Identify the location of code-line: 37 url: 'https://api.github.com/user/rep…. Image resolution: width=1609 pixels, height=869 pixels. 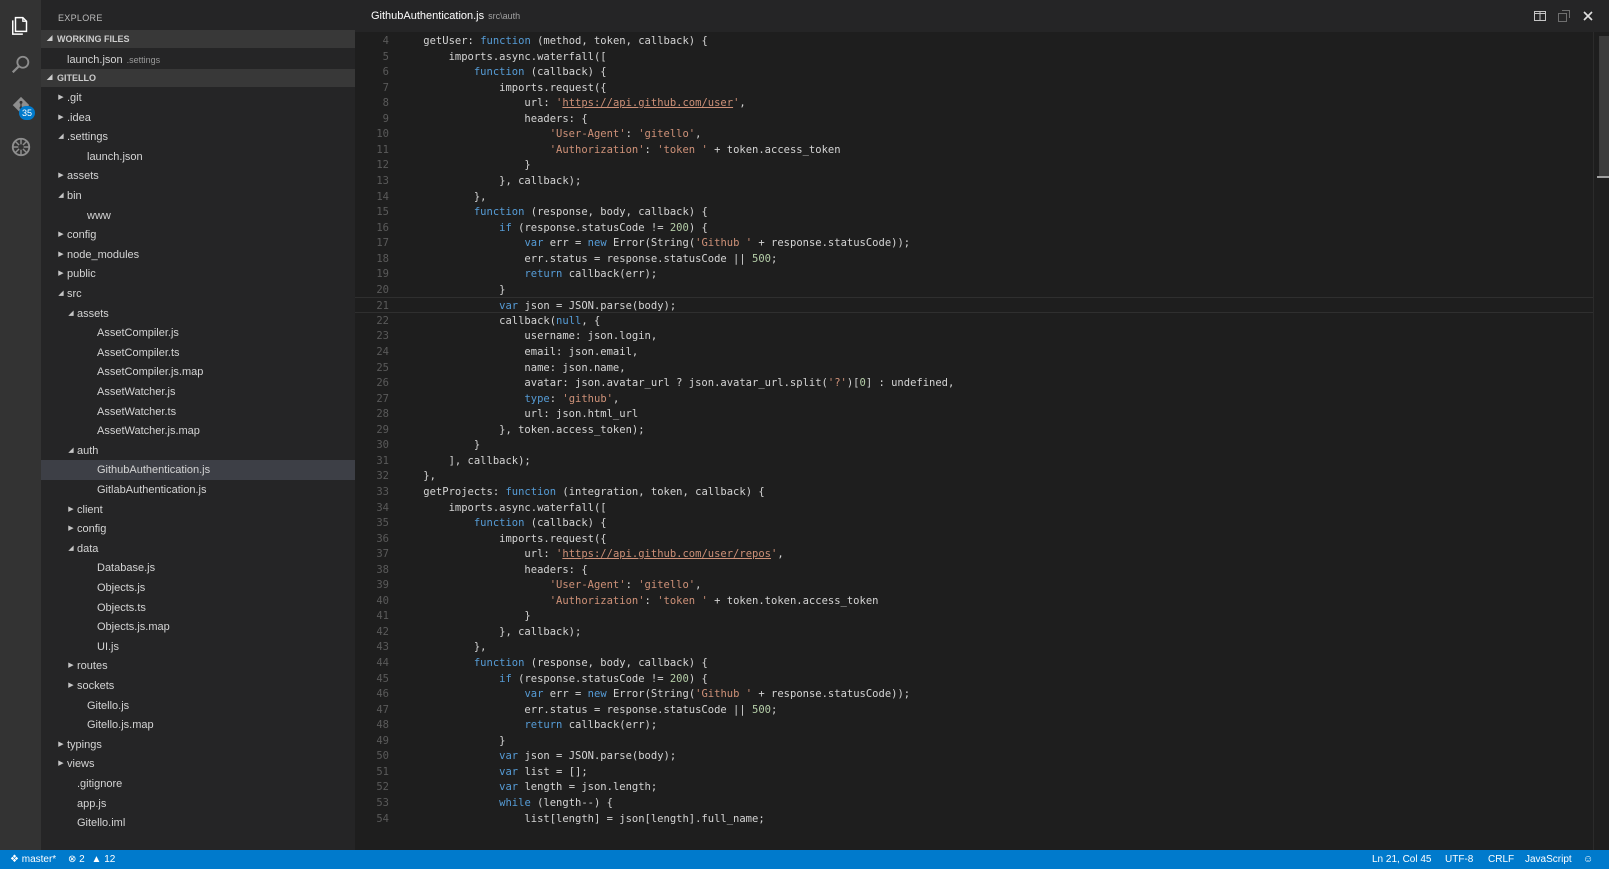
(982, 554).